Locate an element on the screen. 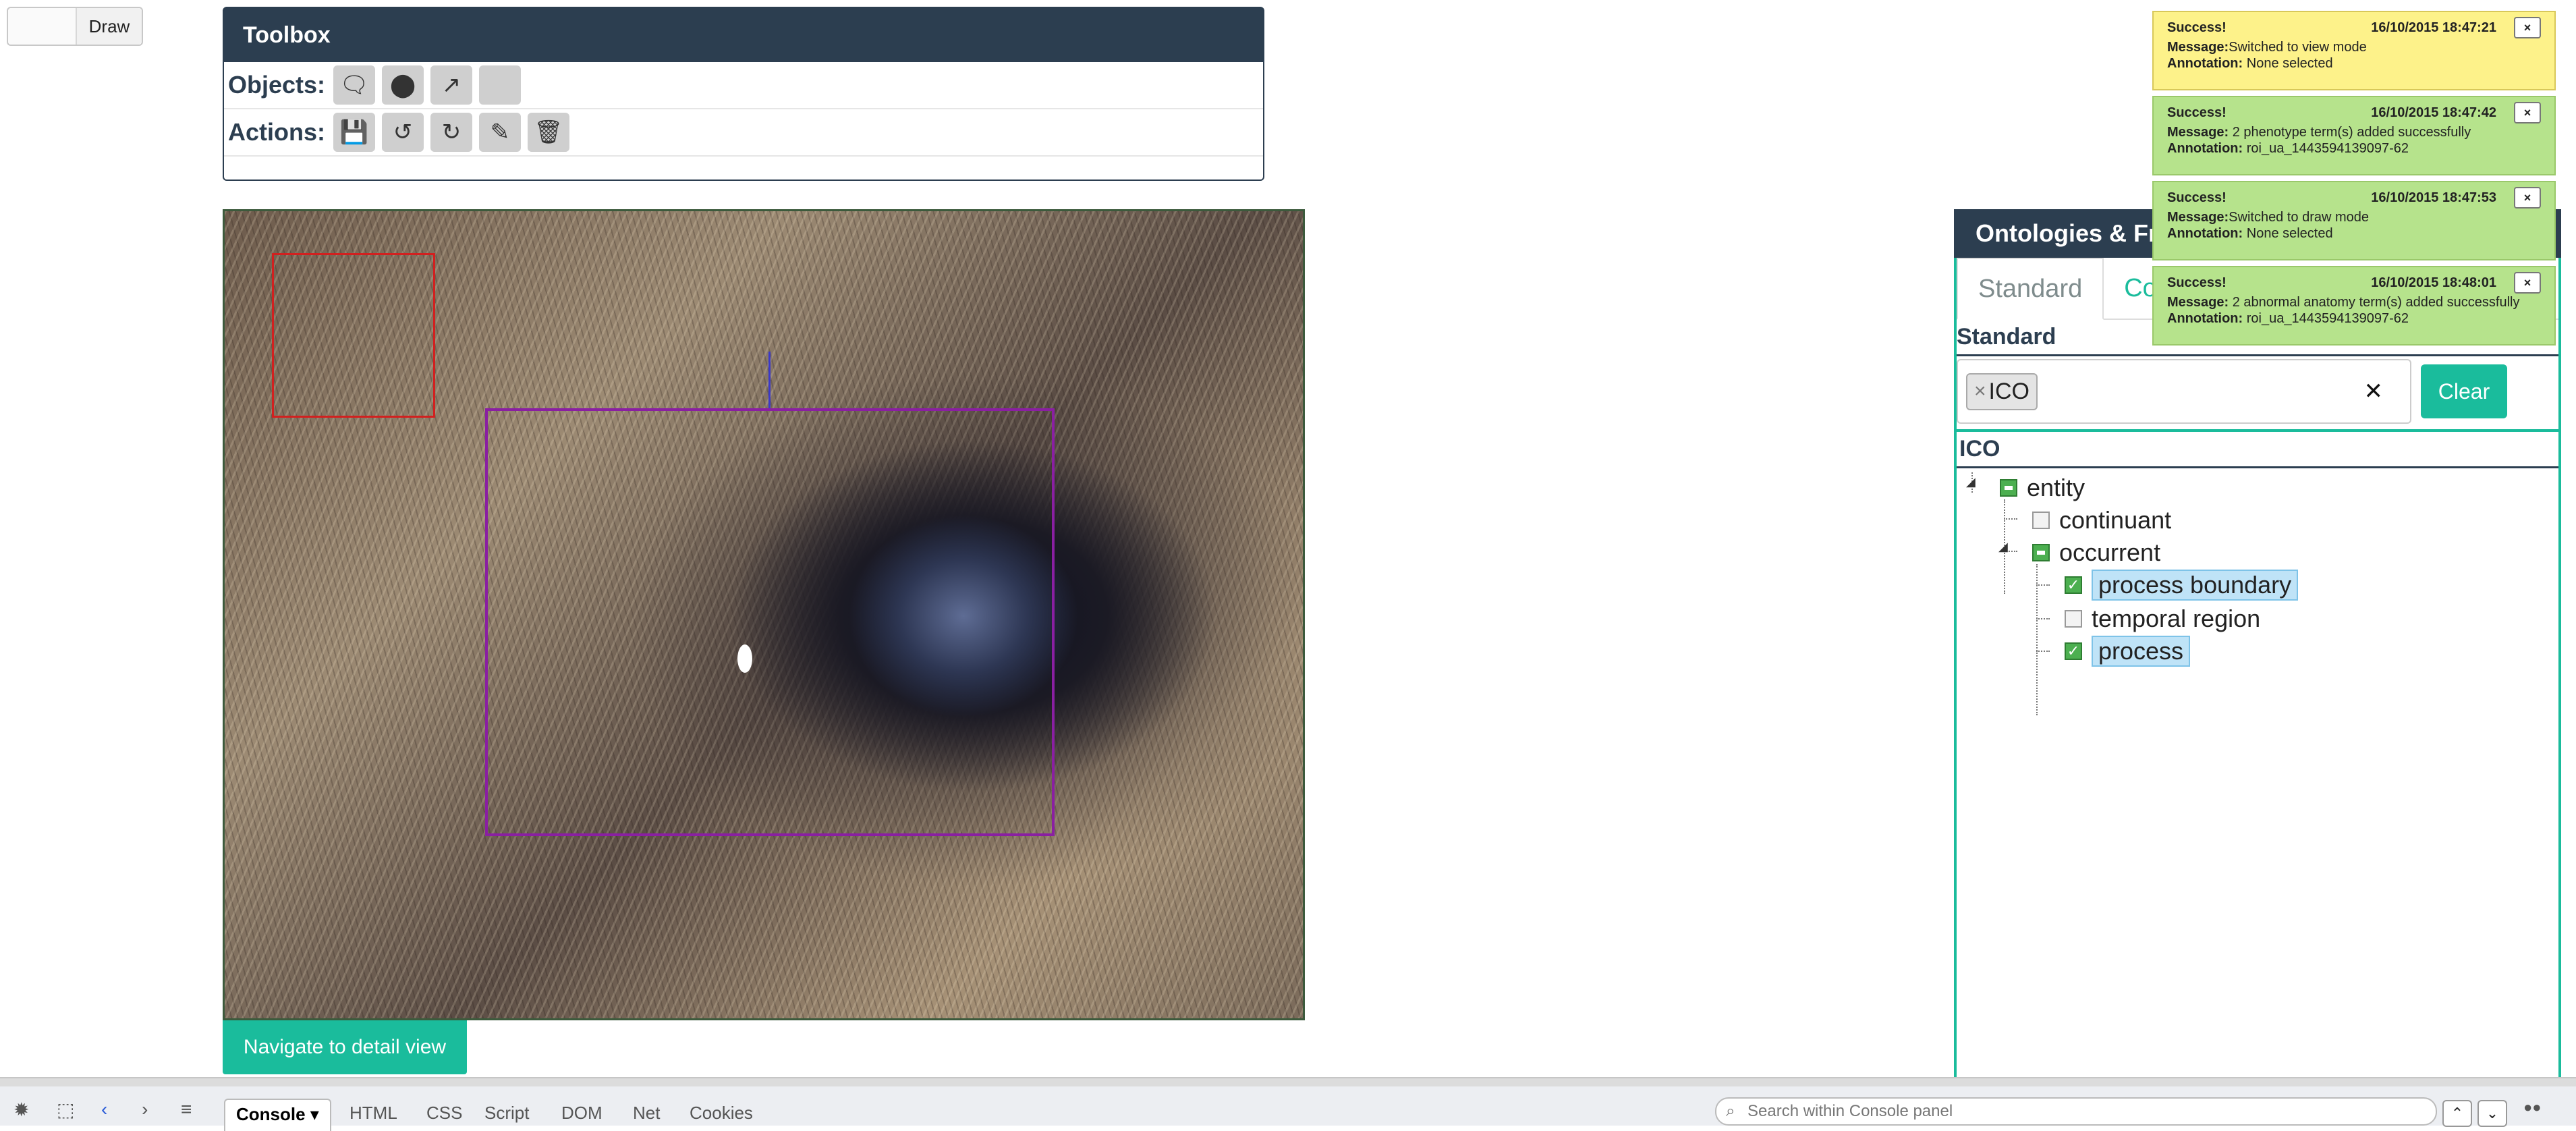  redo-icon: ↻ is located at coordinates (451, 132).